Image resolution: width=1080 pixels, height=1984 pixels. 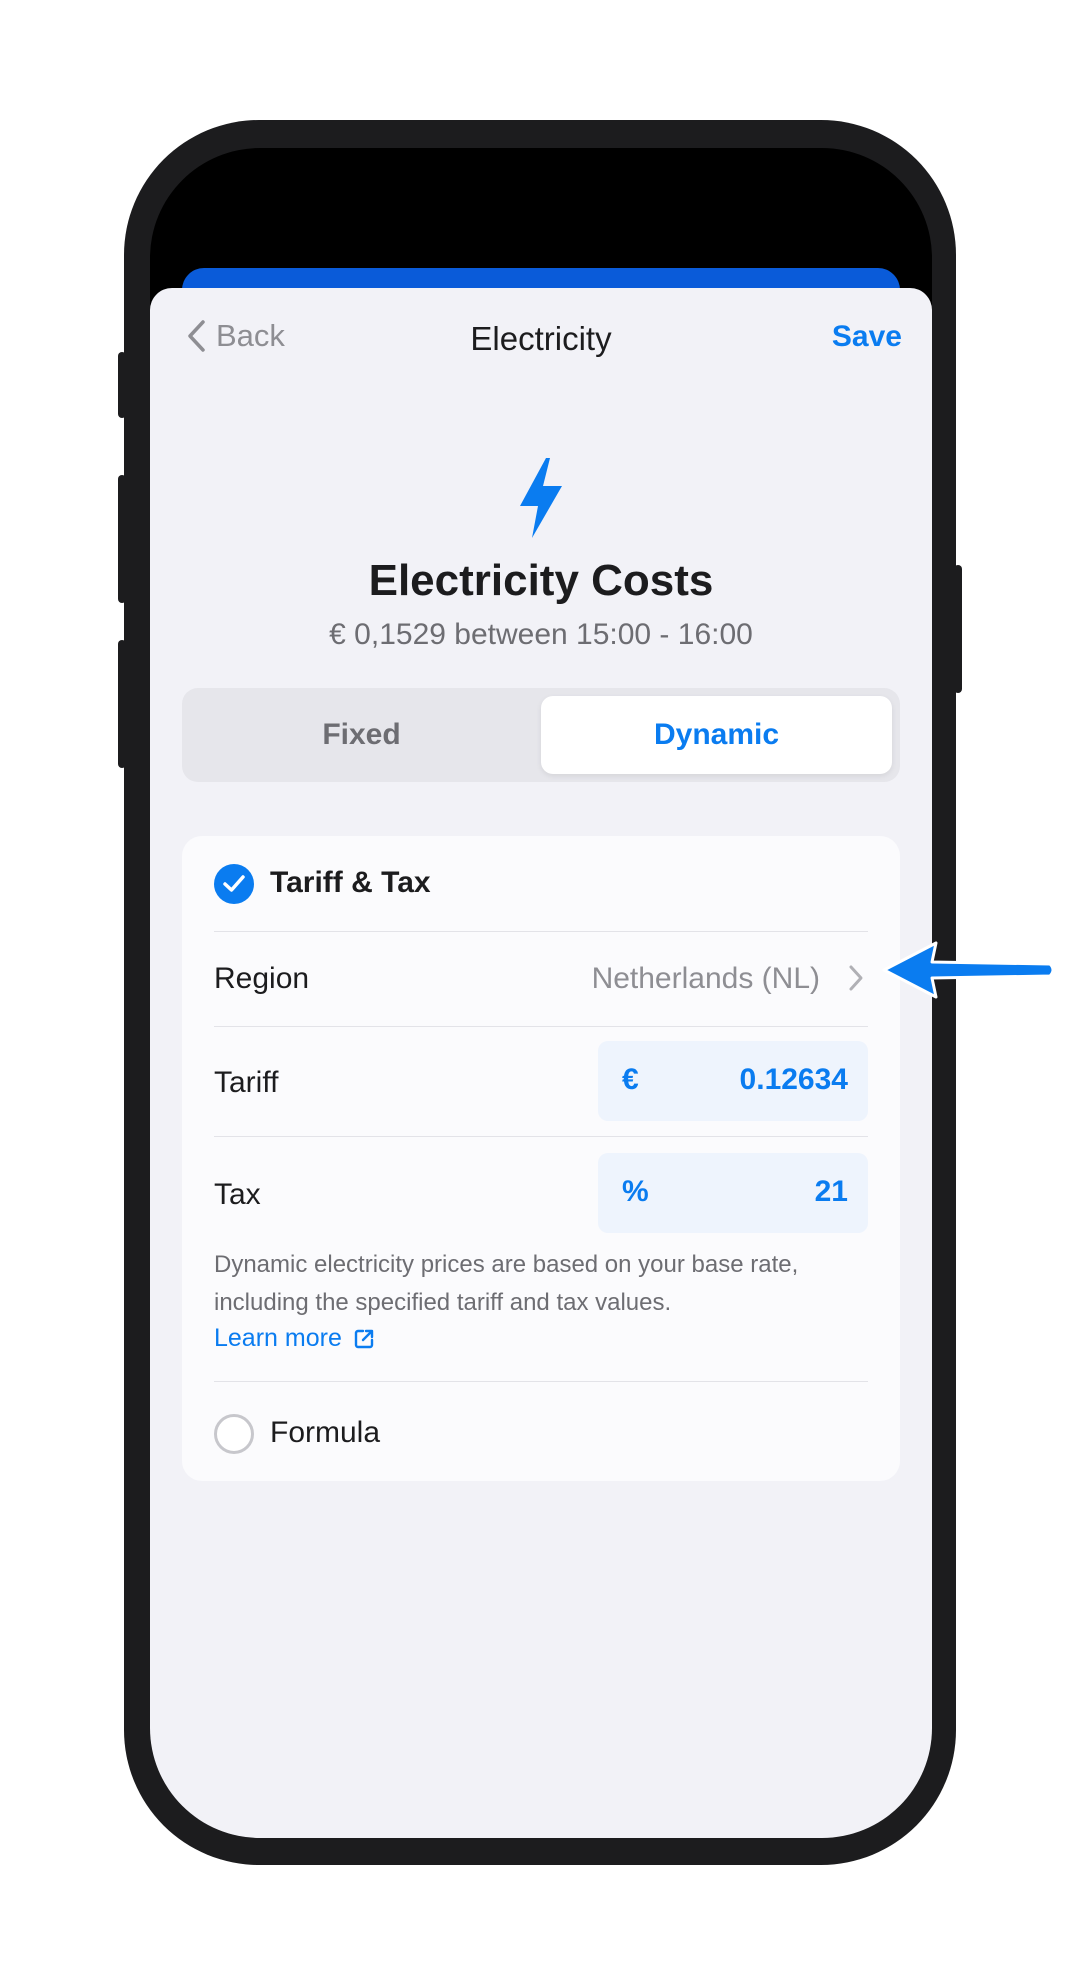 I want to click on tariff-input: € 0.12634, so click(x=733, y=1081).